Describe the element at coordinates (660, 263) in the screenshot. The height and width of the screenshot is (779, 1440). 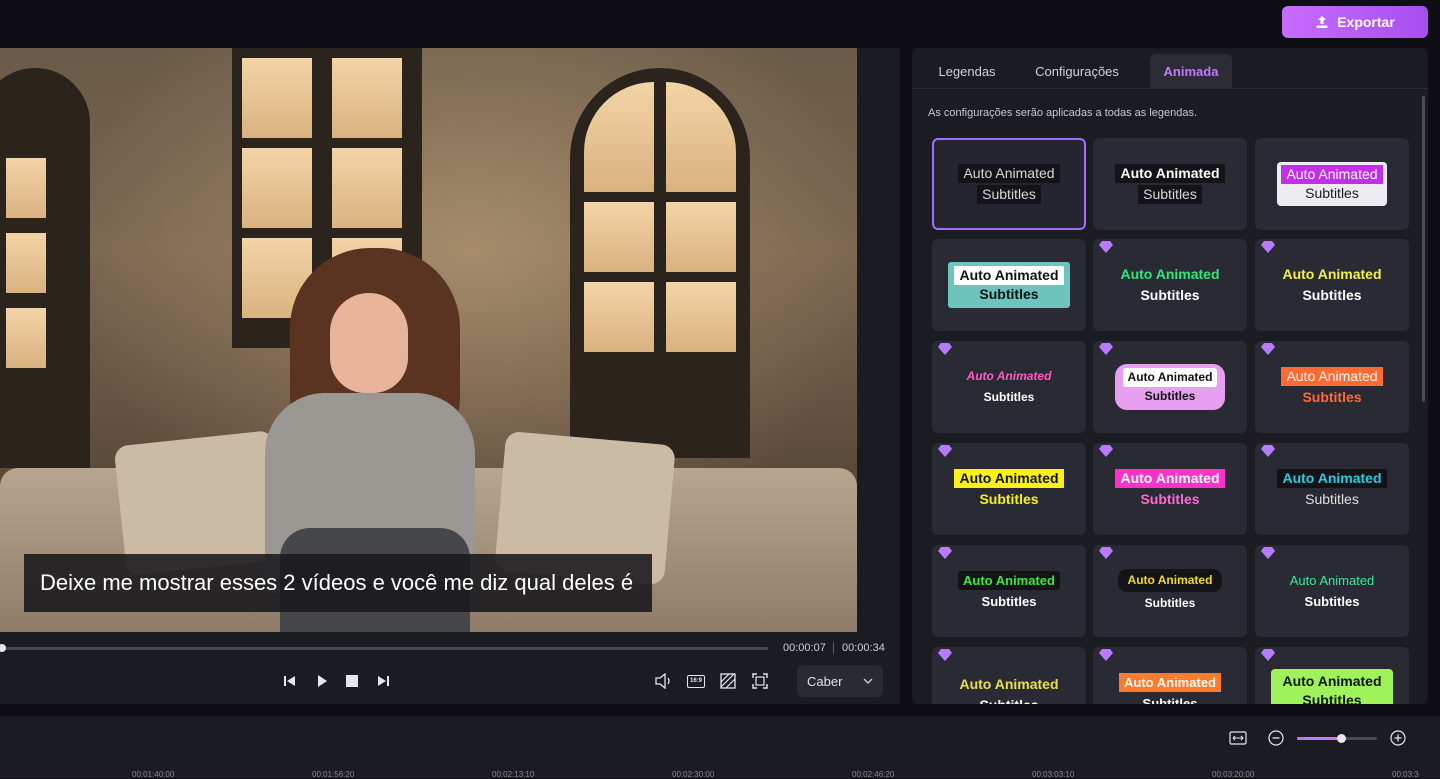
I see `window-right` at that location.